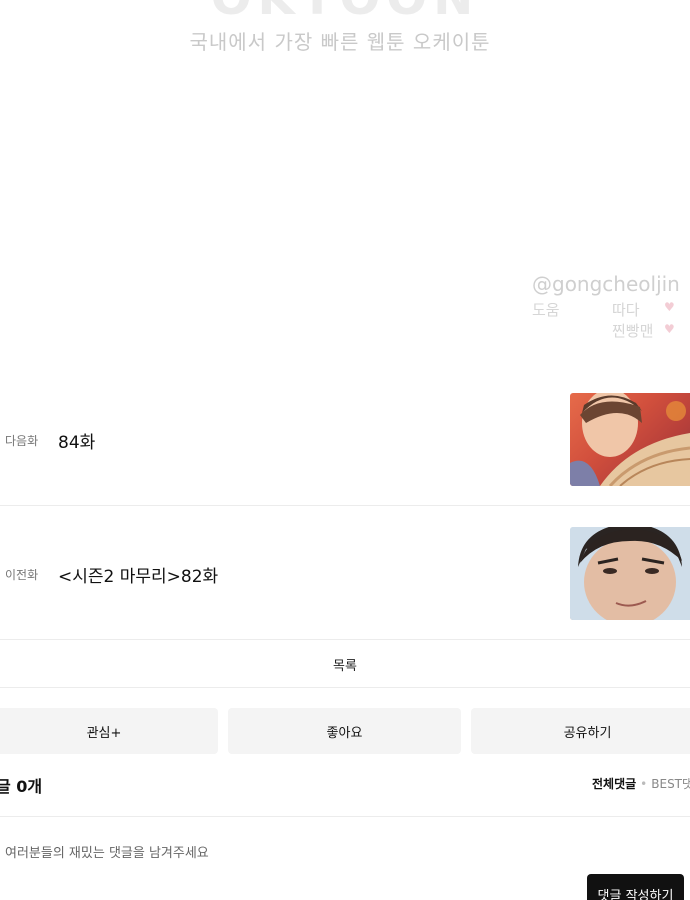 This screenshot has width=690, height=900. What do you see at coordinates (345, 439) in the screenshot?
I see `next-episode-row: 다음화 84화` at bounding box center [345, 439].